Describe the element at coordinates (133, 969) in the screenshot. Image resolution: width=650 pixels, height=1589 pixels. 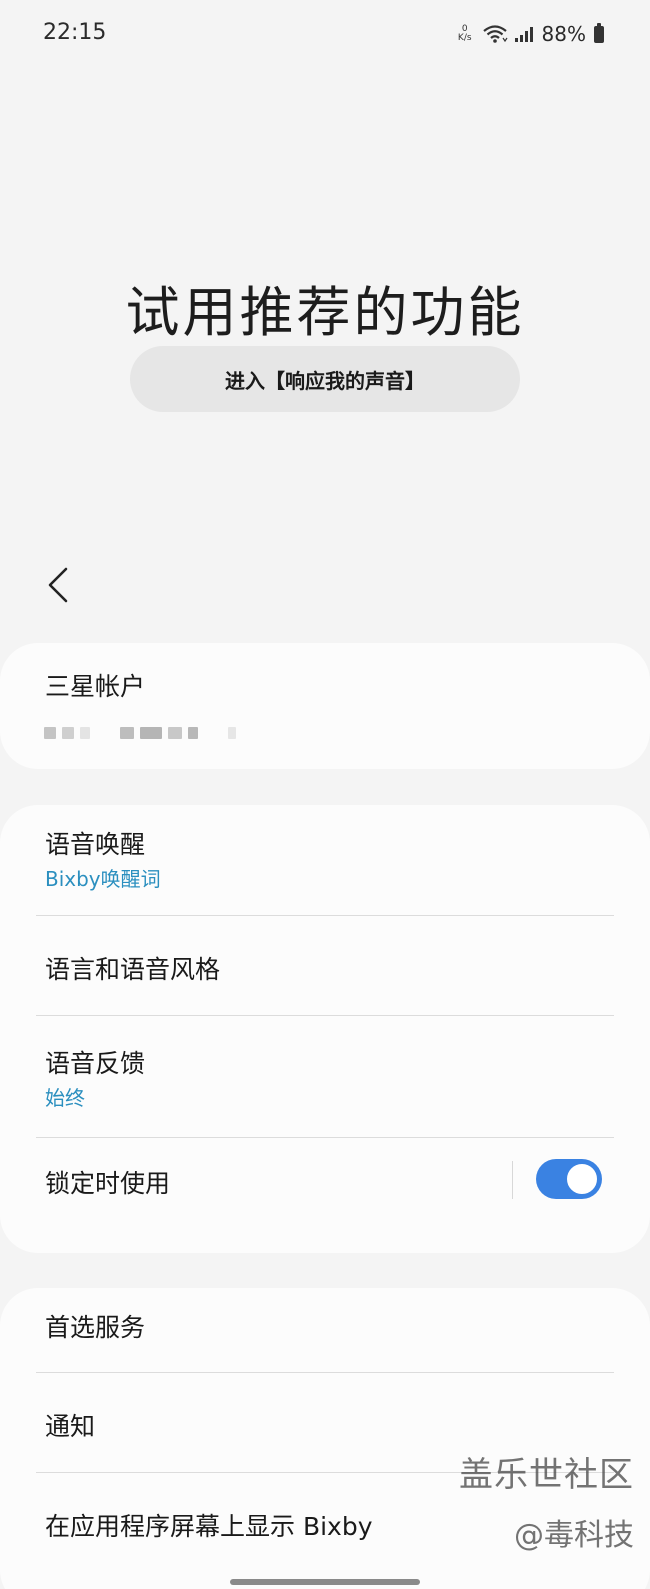
I see `language-style-label: 语言和语音风格` at that location.